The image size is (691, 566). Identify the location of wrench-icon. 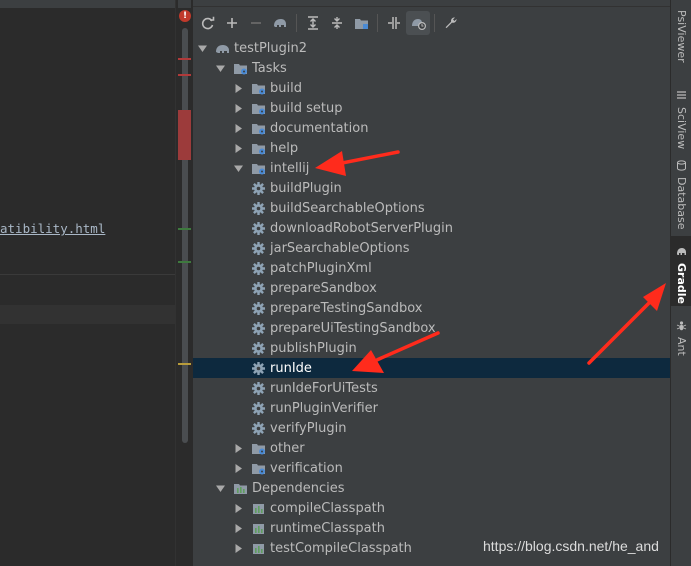
(451, 23).